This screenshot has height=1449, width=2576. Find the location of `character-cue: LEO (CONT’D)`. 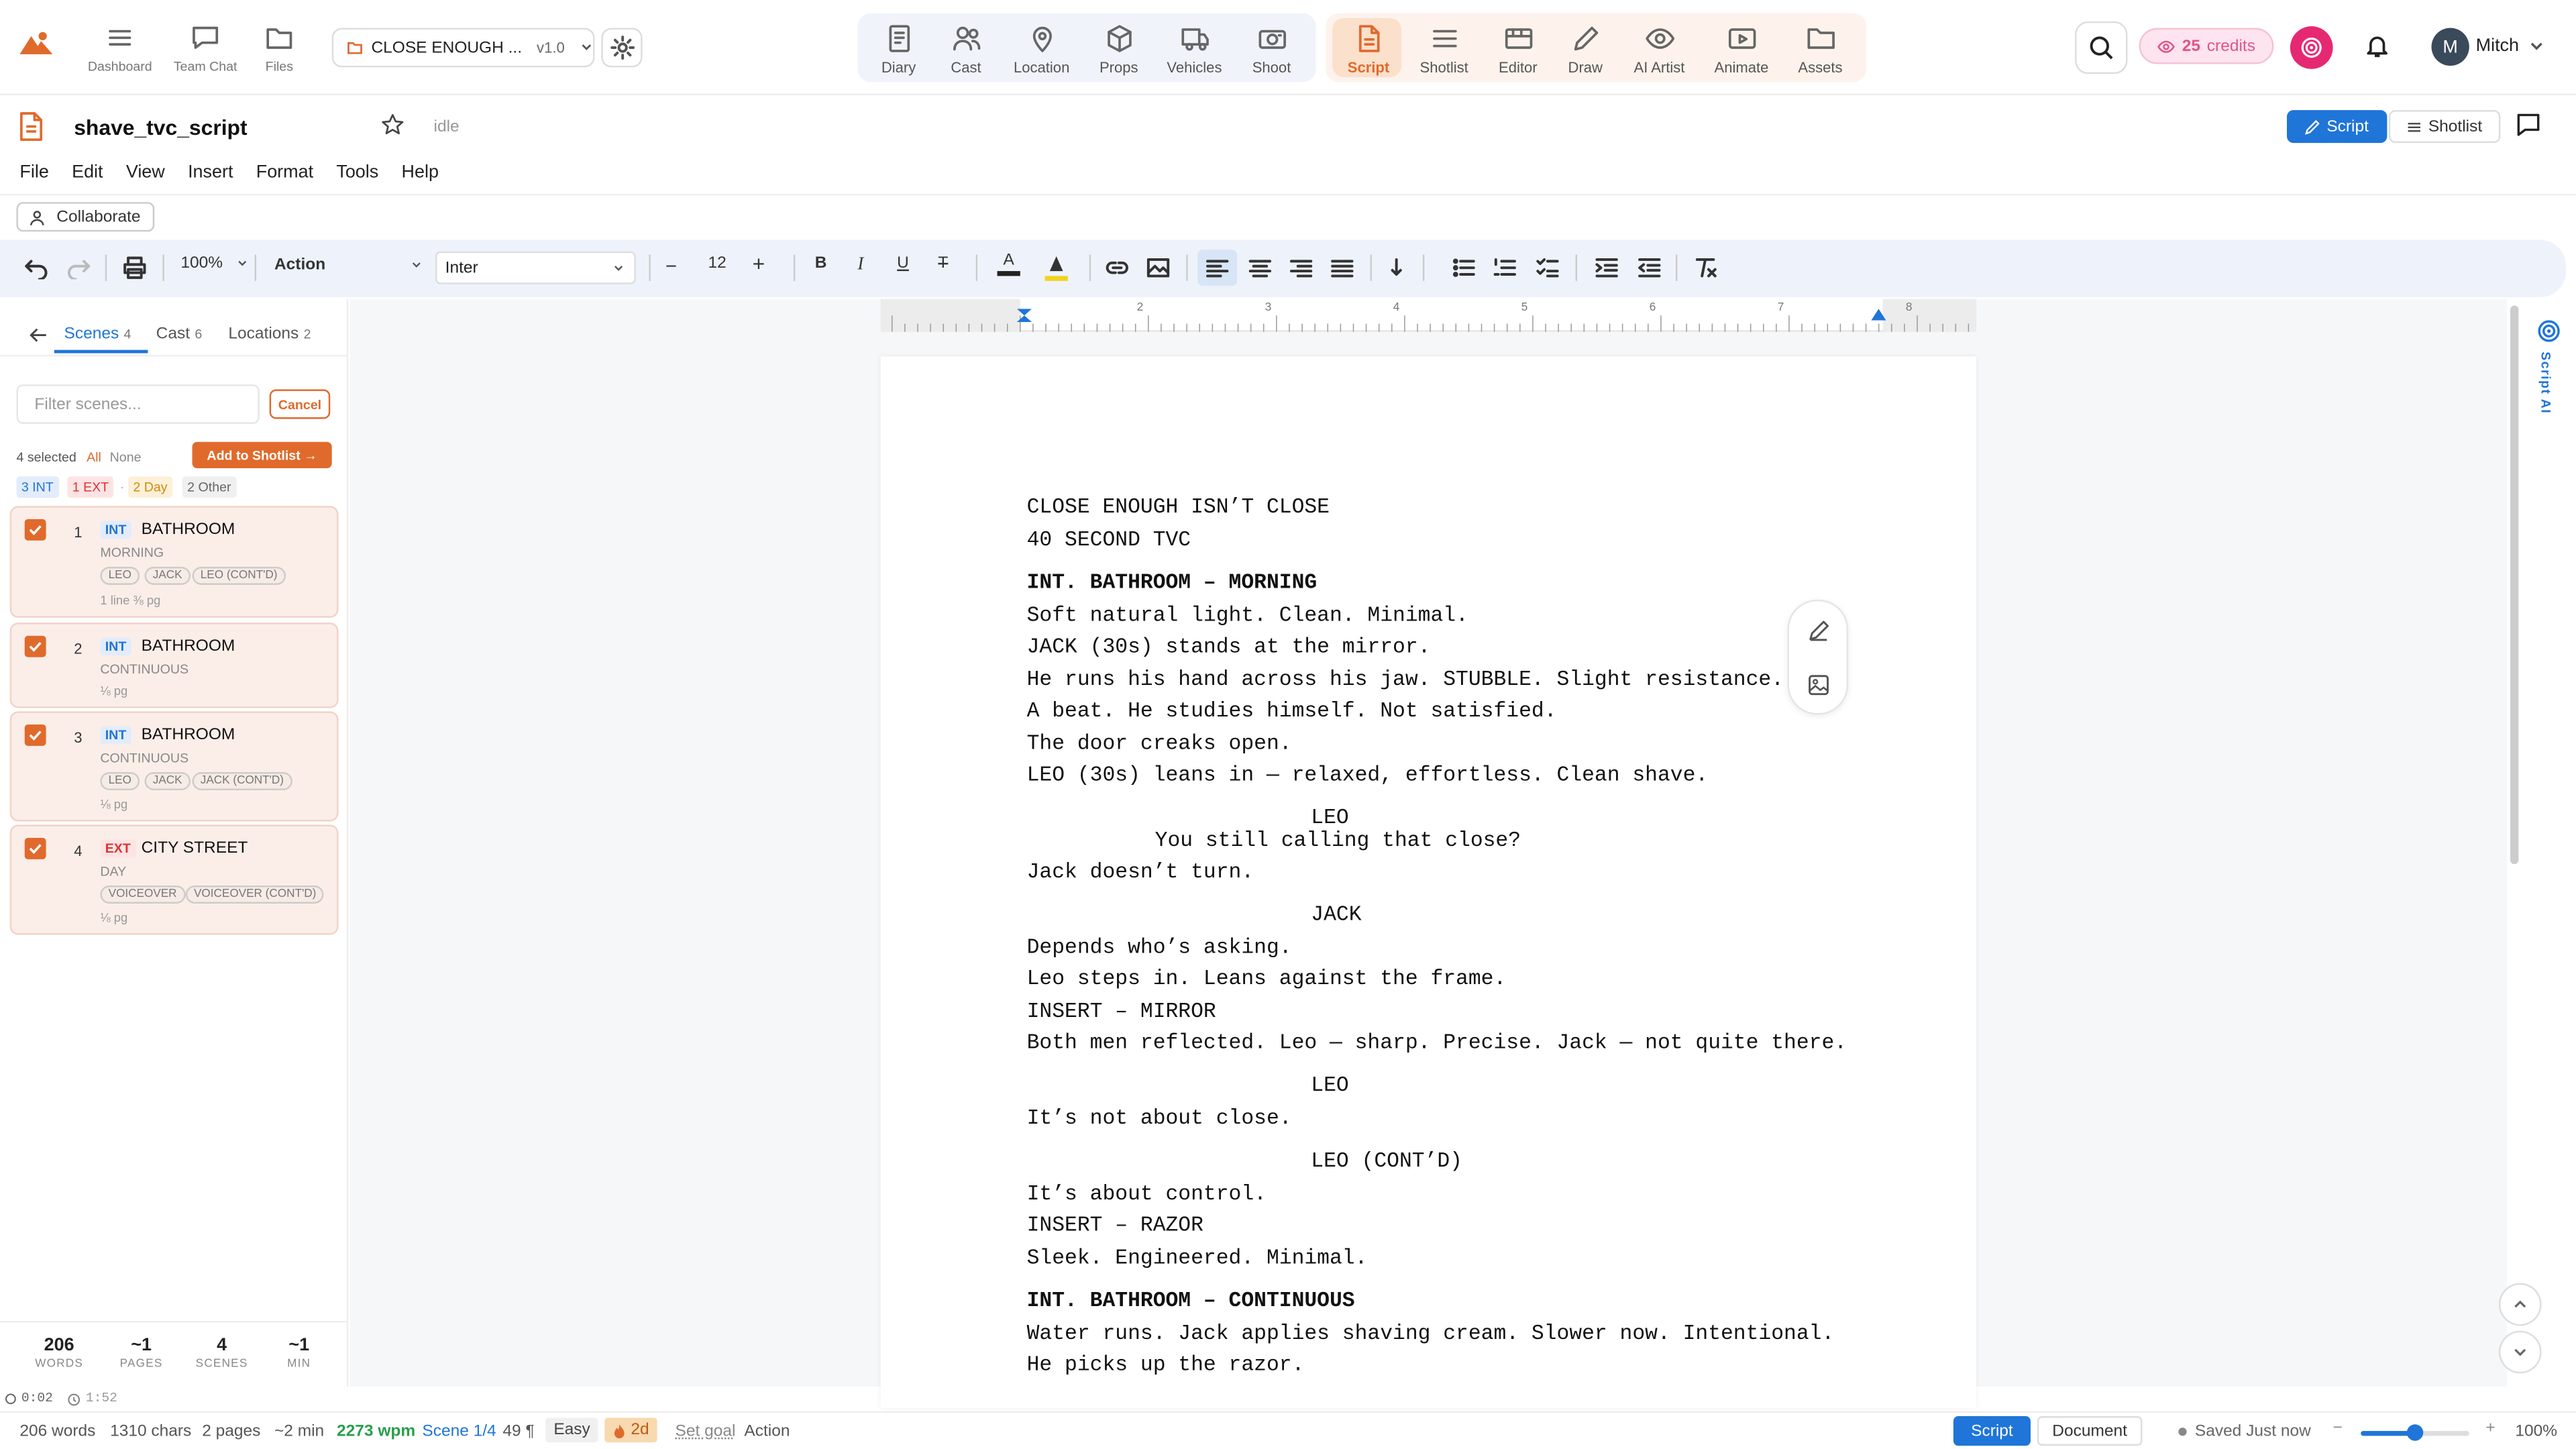

character-cue: LEO (CONT’D) is located at coordinates (1386, 1160).